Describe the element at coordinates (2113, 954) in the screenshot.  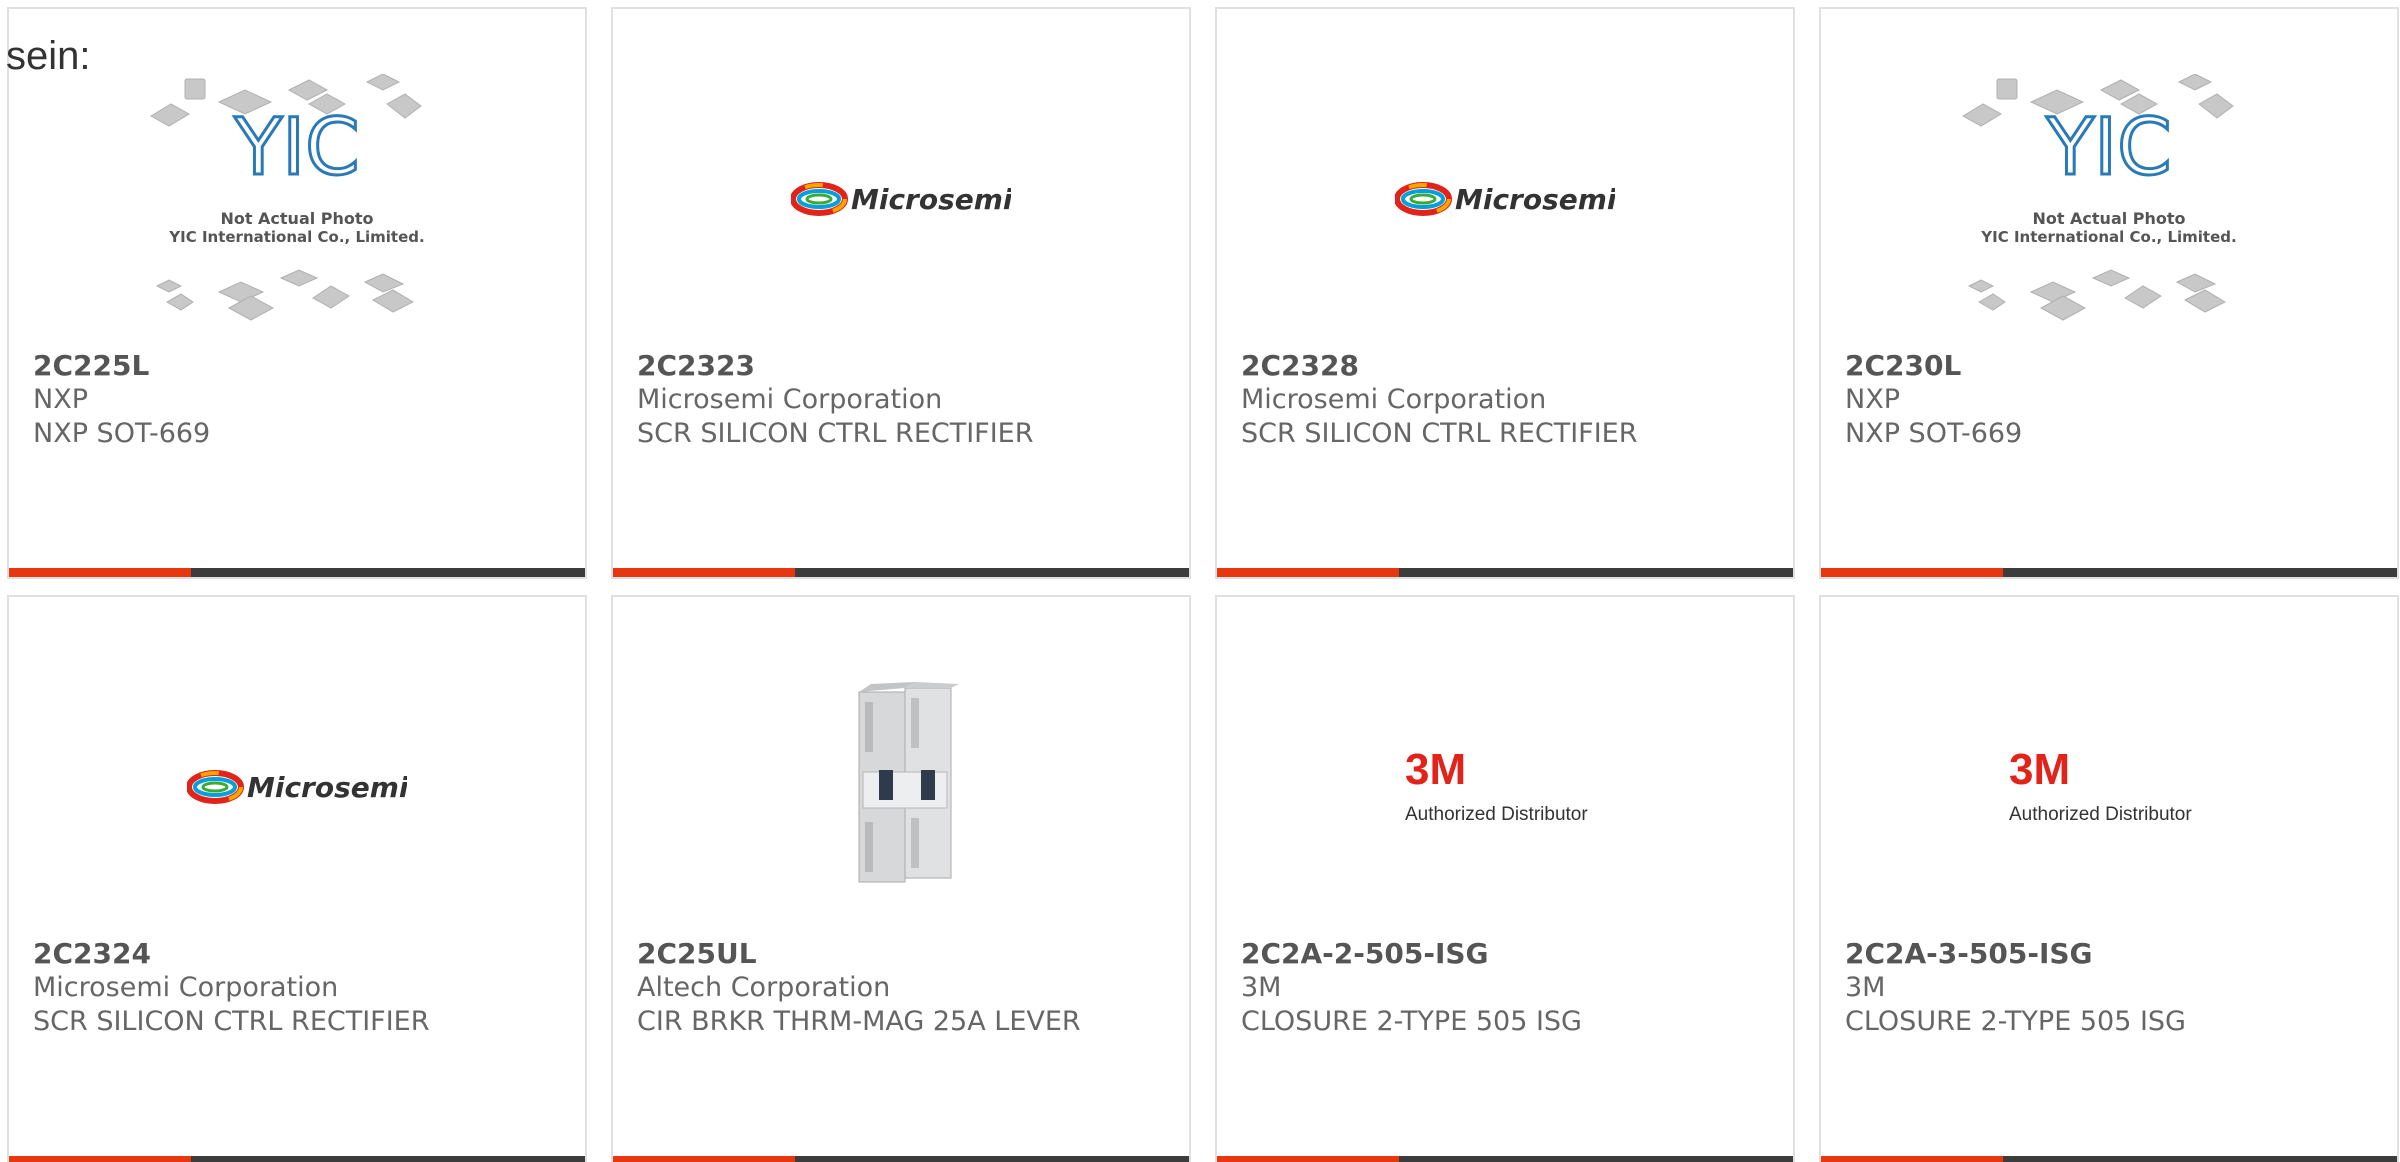
I see `part-number: 2C2A-3-505-ISG` at that location.